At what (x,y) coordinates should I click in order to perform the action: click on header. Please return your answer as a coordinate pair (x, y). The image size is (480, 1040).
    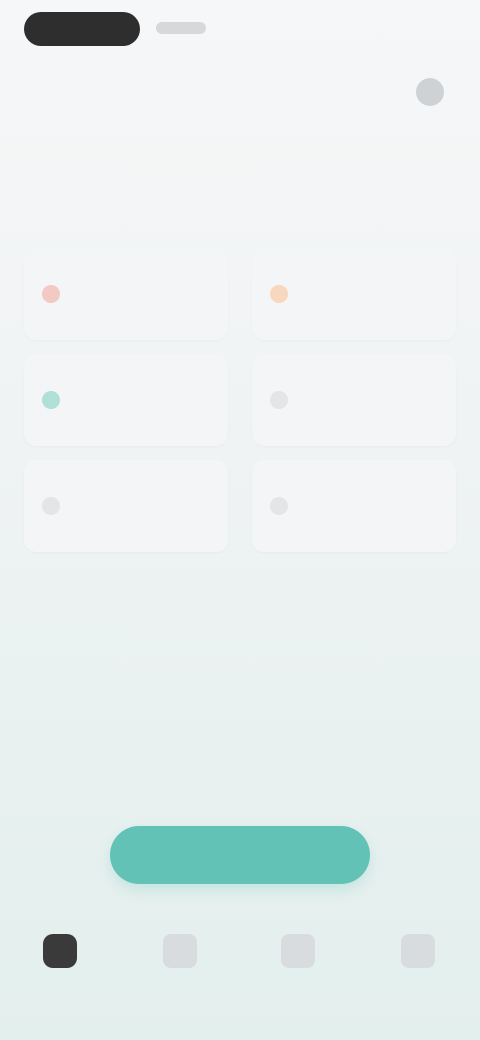
    Looking at the image, I should click on (240, 135).